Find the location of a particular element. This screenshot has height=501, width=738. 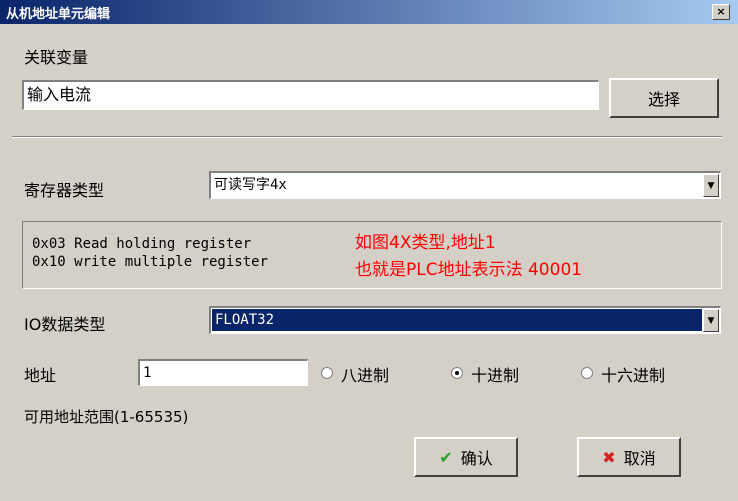

radio-octal is located at coordinates (327, 373).